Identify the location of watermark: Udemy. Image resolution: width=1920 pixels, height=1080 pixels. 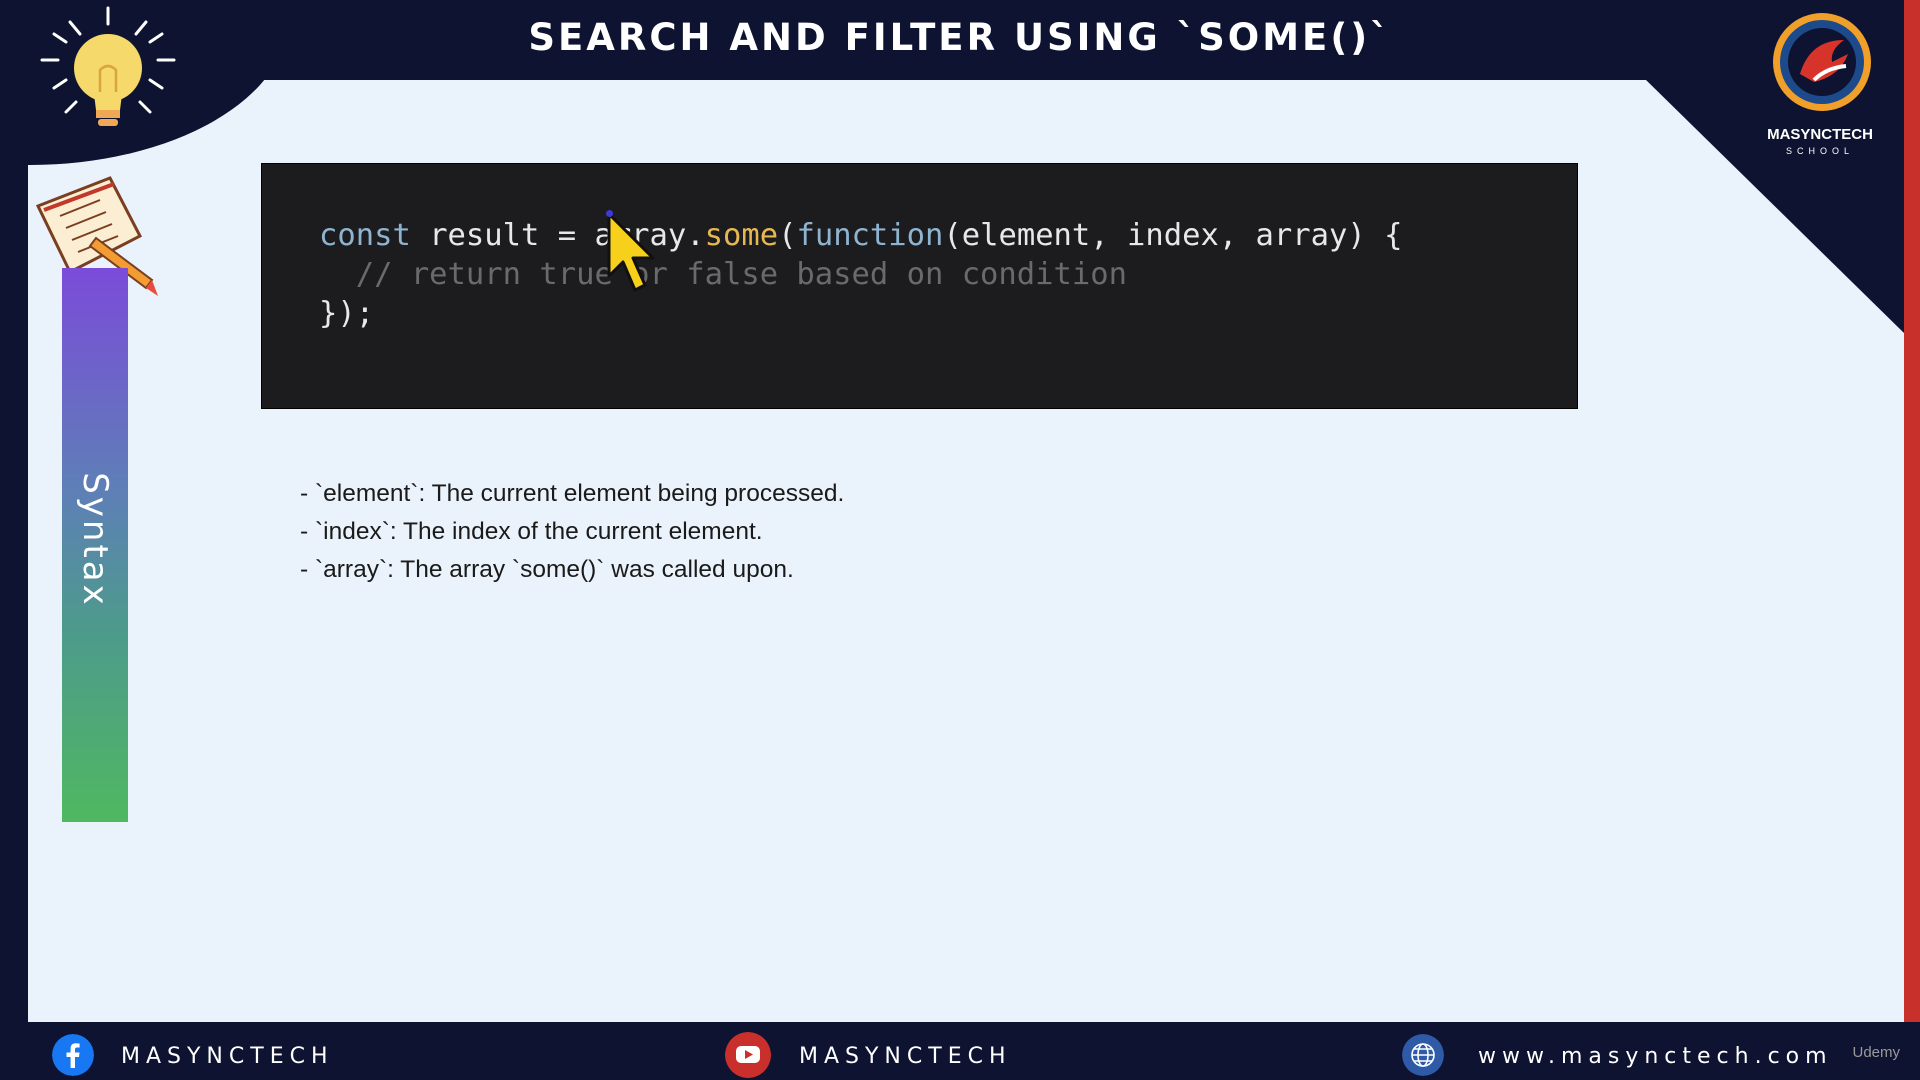
(1876, 1052).